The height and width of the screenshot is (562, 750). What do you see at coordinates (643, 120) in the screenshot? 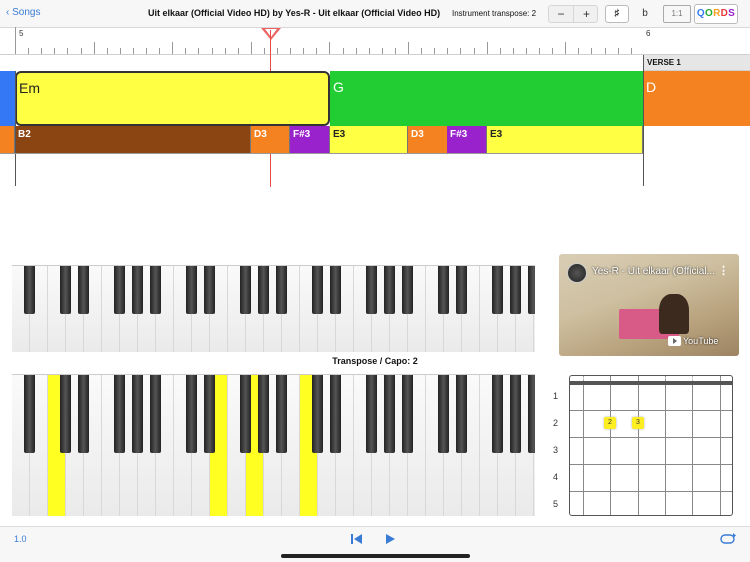
I see `bar-line` at bounding box center [643, 120].